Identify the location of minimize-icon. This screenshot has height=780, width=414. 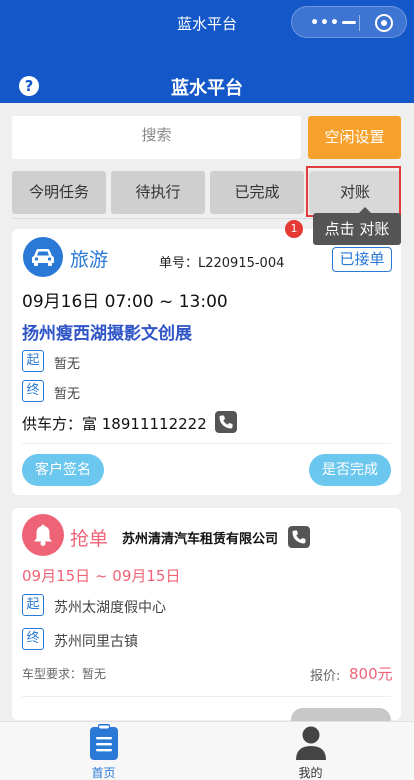
(349, 22).